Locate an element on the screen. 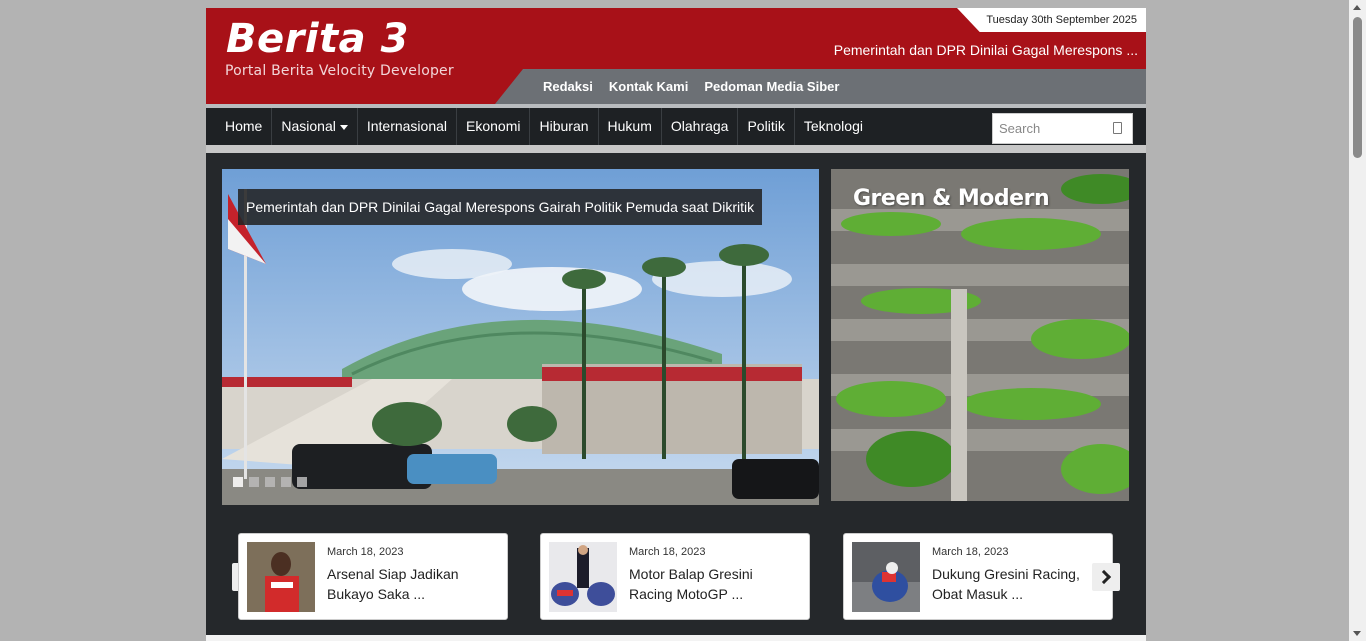  search-box is located at coordinates (1062, 128).